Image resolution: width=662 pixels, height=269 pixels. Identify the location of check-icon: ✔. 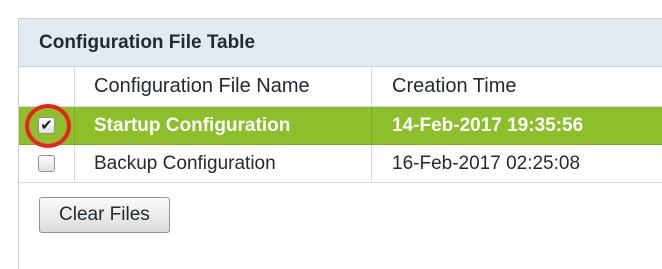
(46, 125).